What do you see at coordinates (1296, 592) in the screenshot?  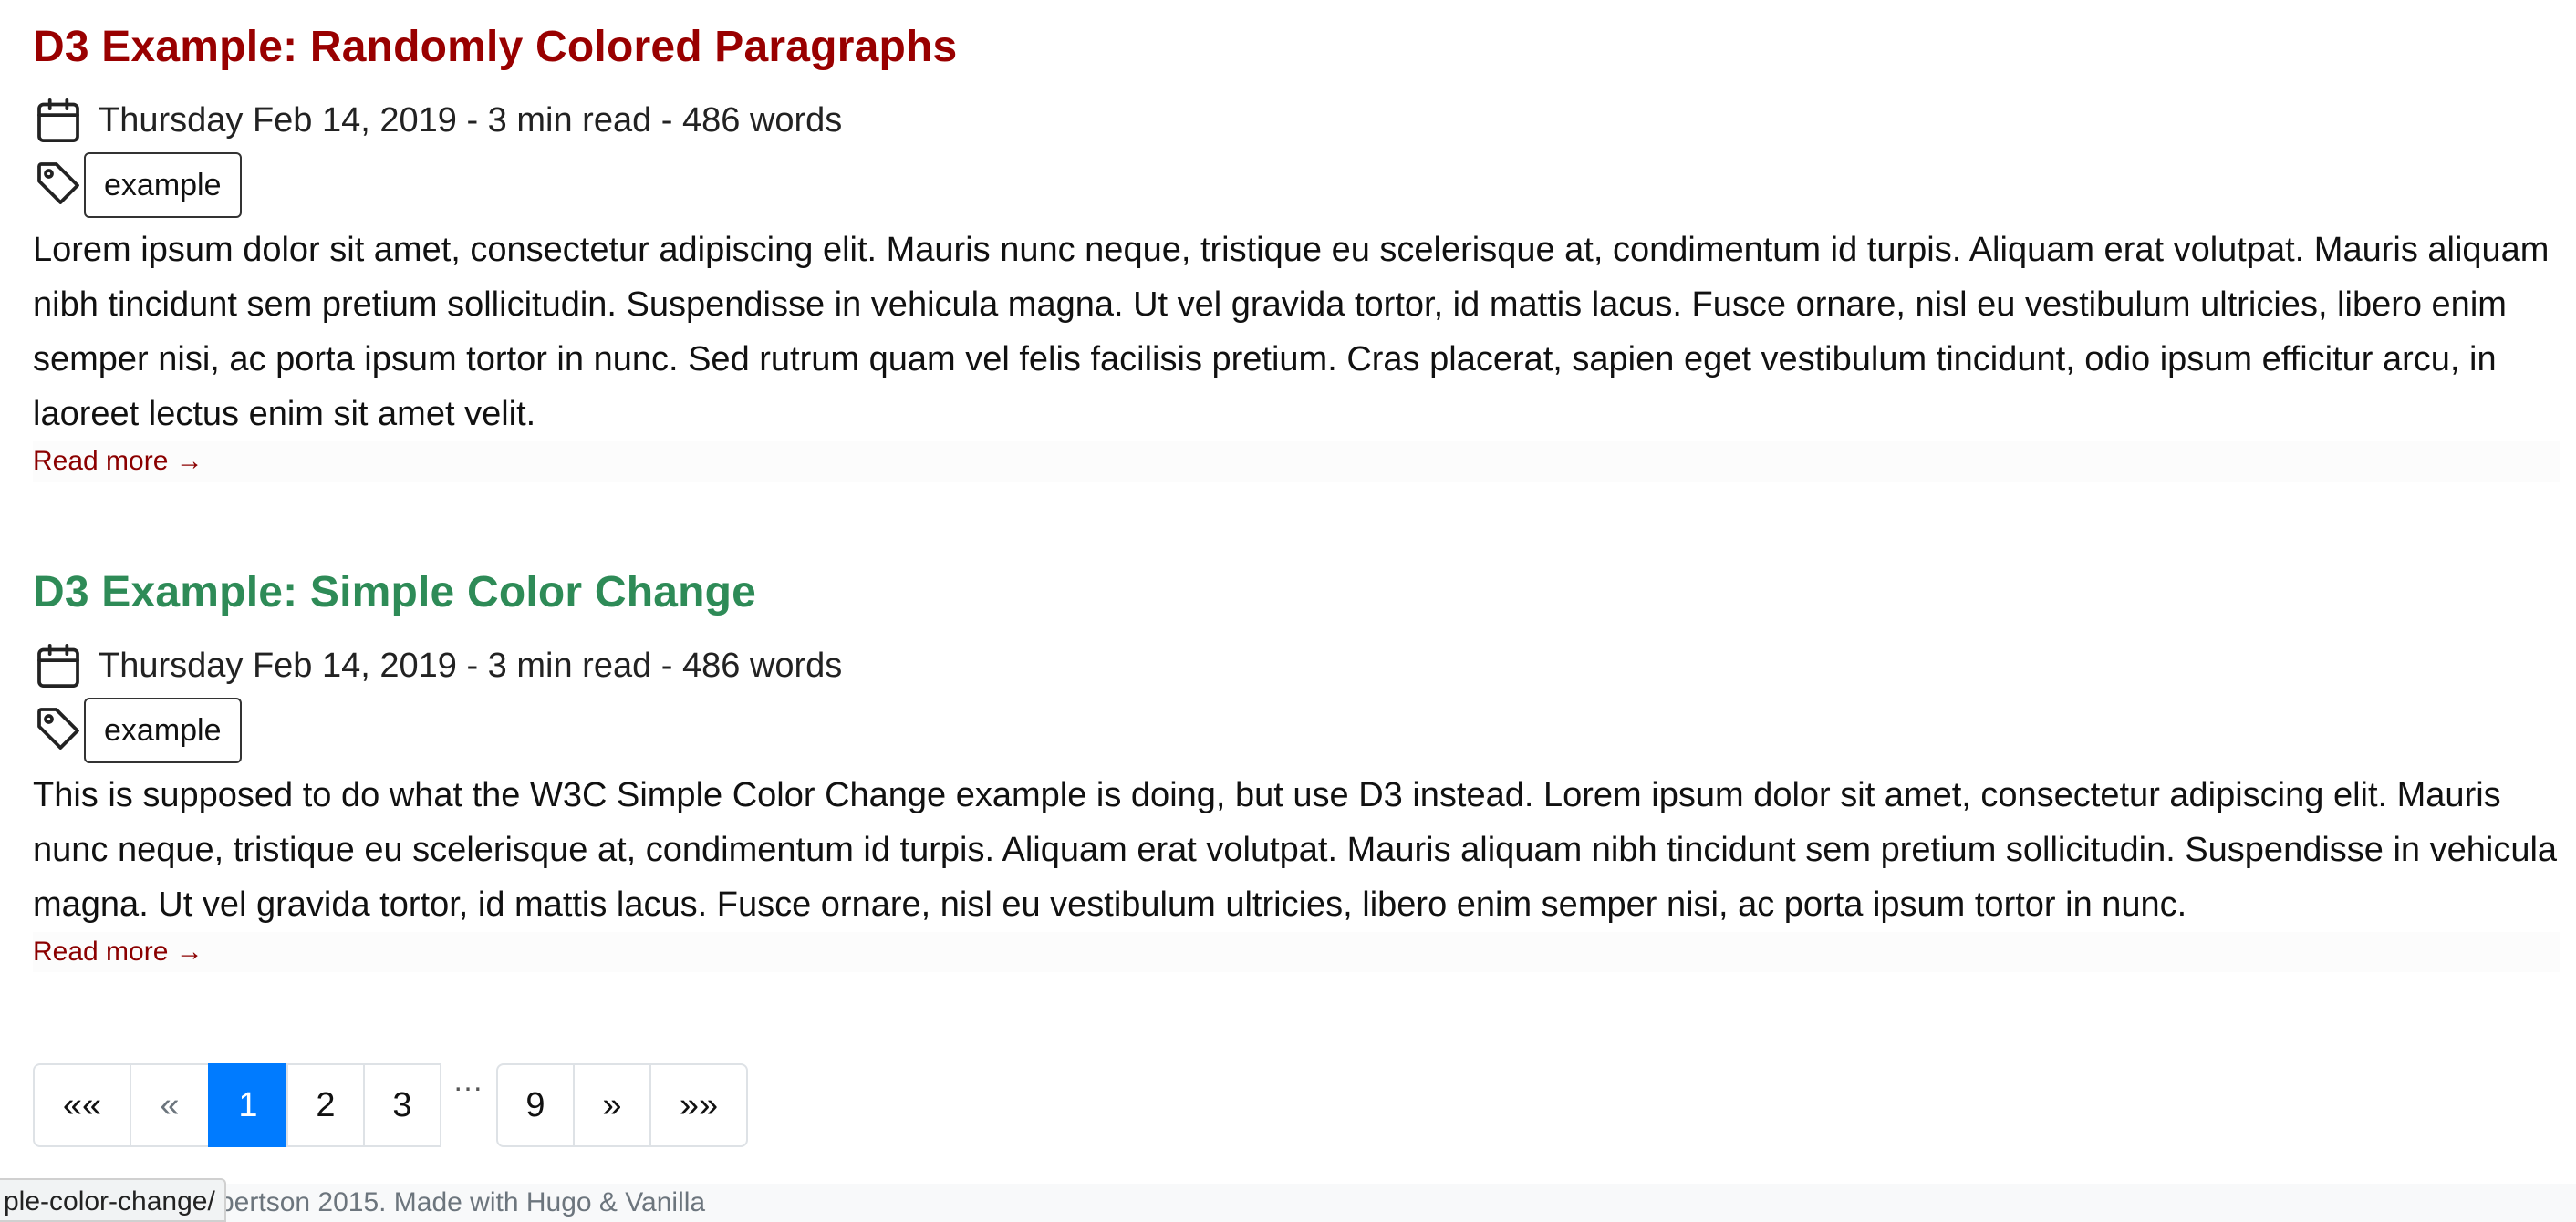 I see `post-title: D3 Example: Simple Color Change` at bounding box center [1296, 592].